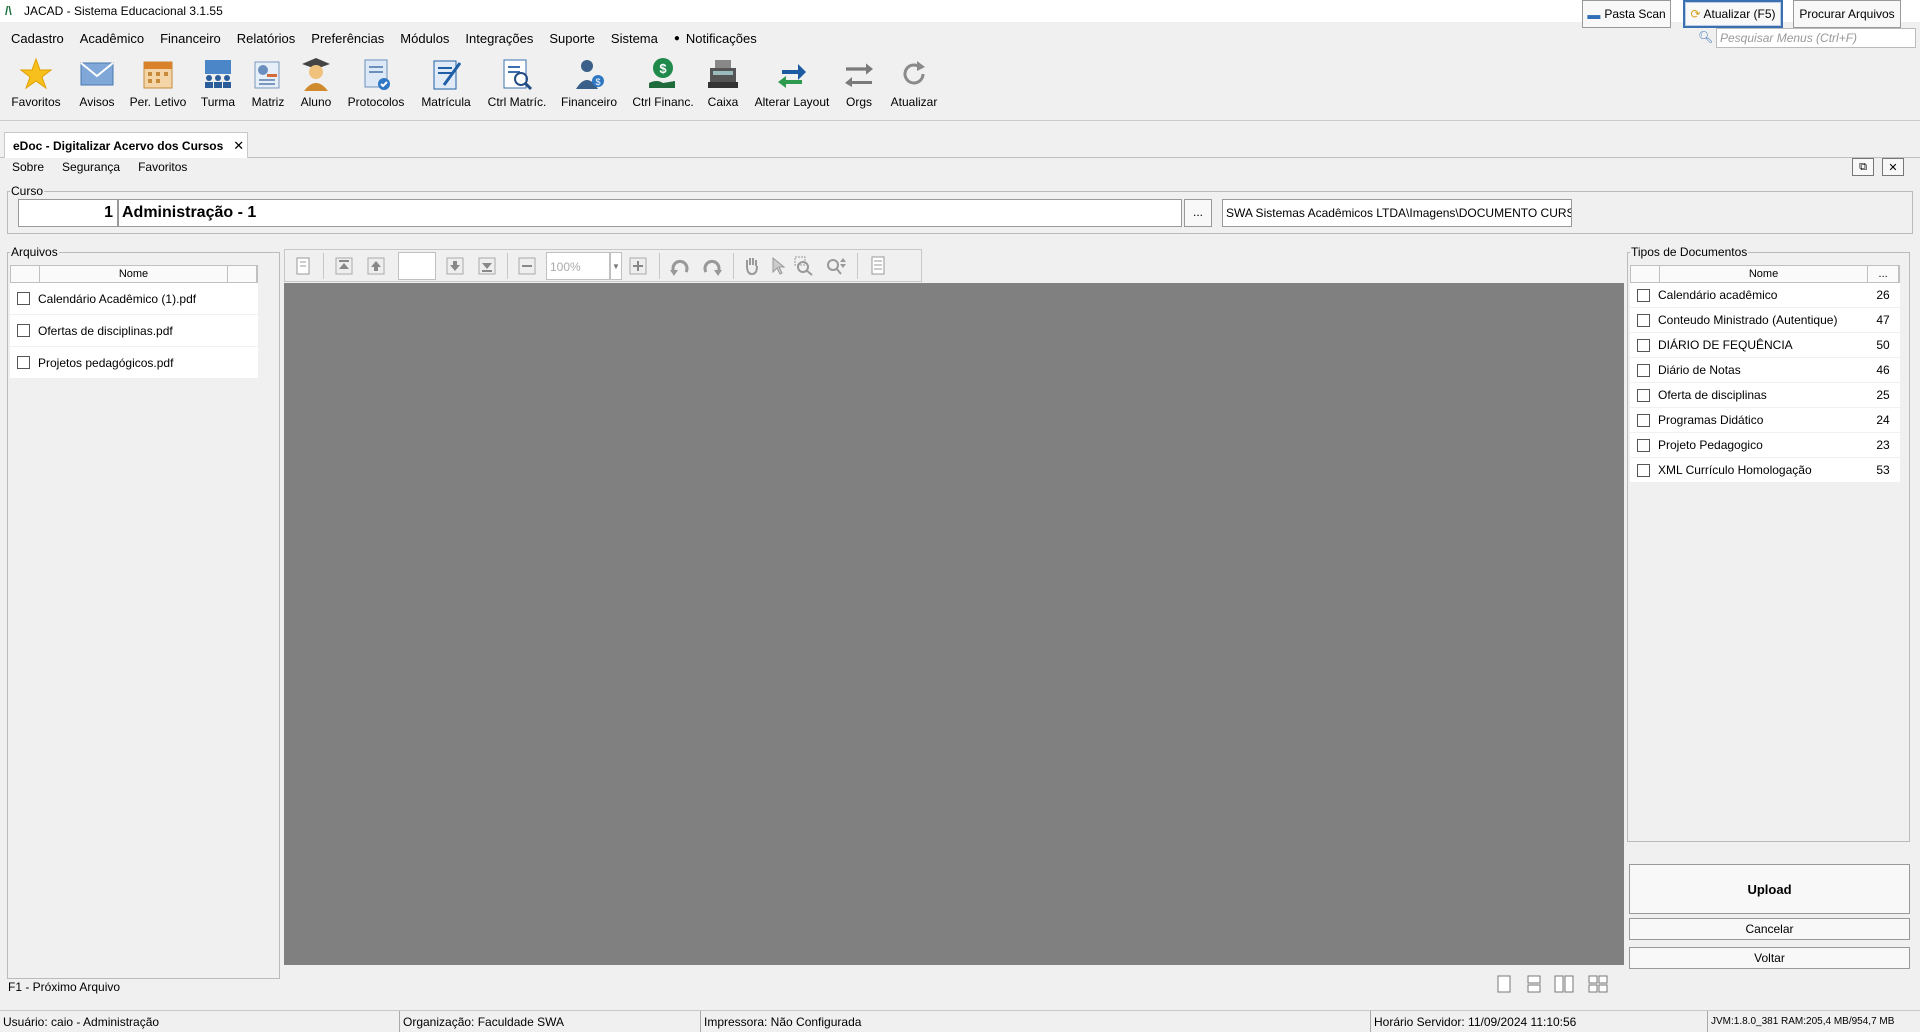 The image size is (1920, 1032). Describe the element at coordinates (1863, 167) in the screenshot. I see `detach-panel-icon: ⧉` at that location.